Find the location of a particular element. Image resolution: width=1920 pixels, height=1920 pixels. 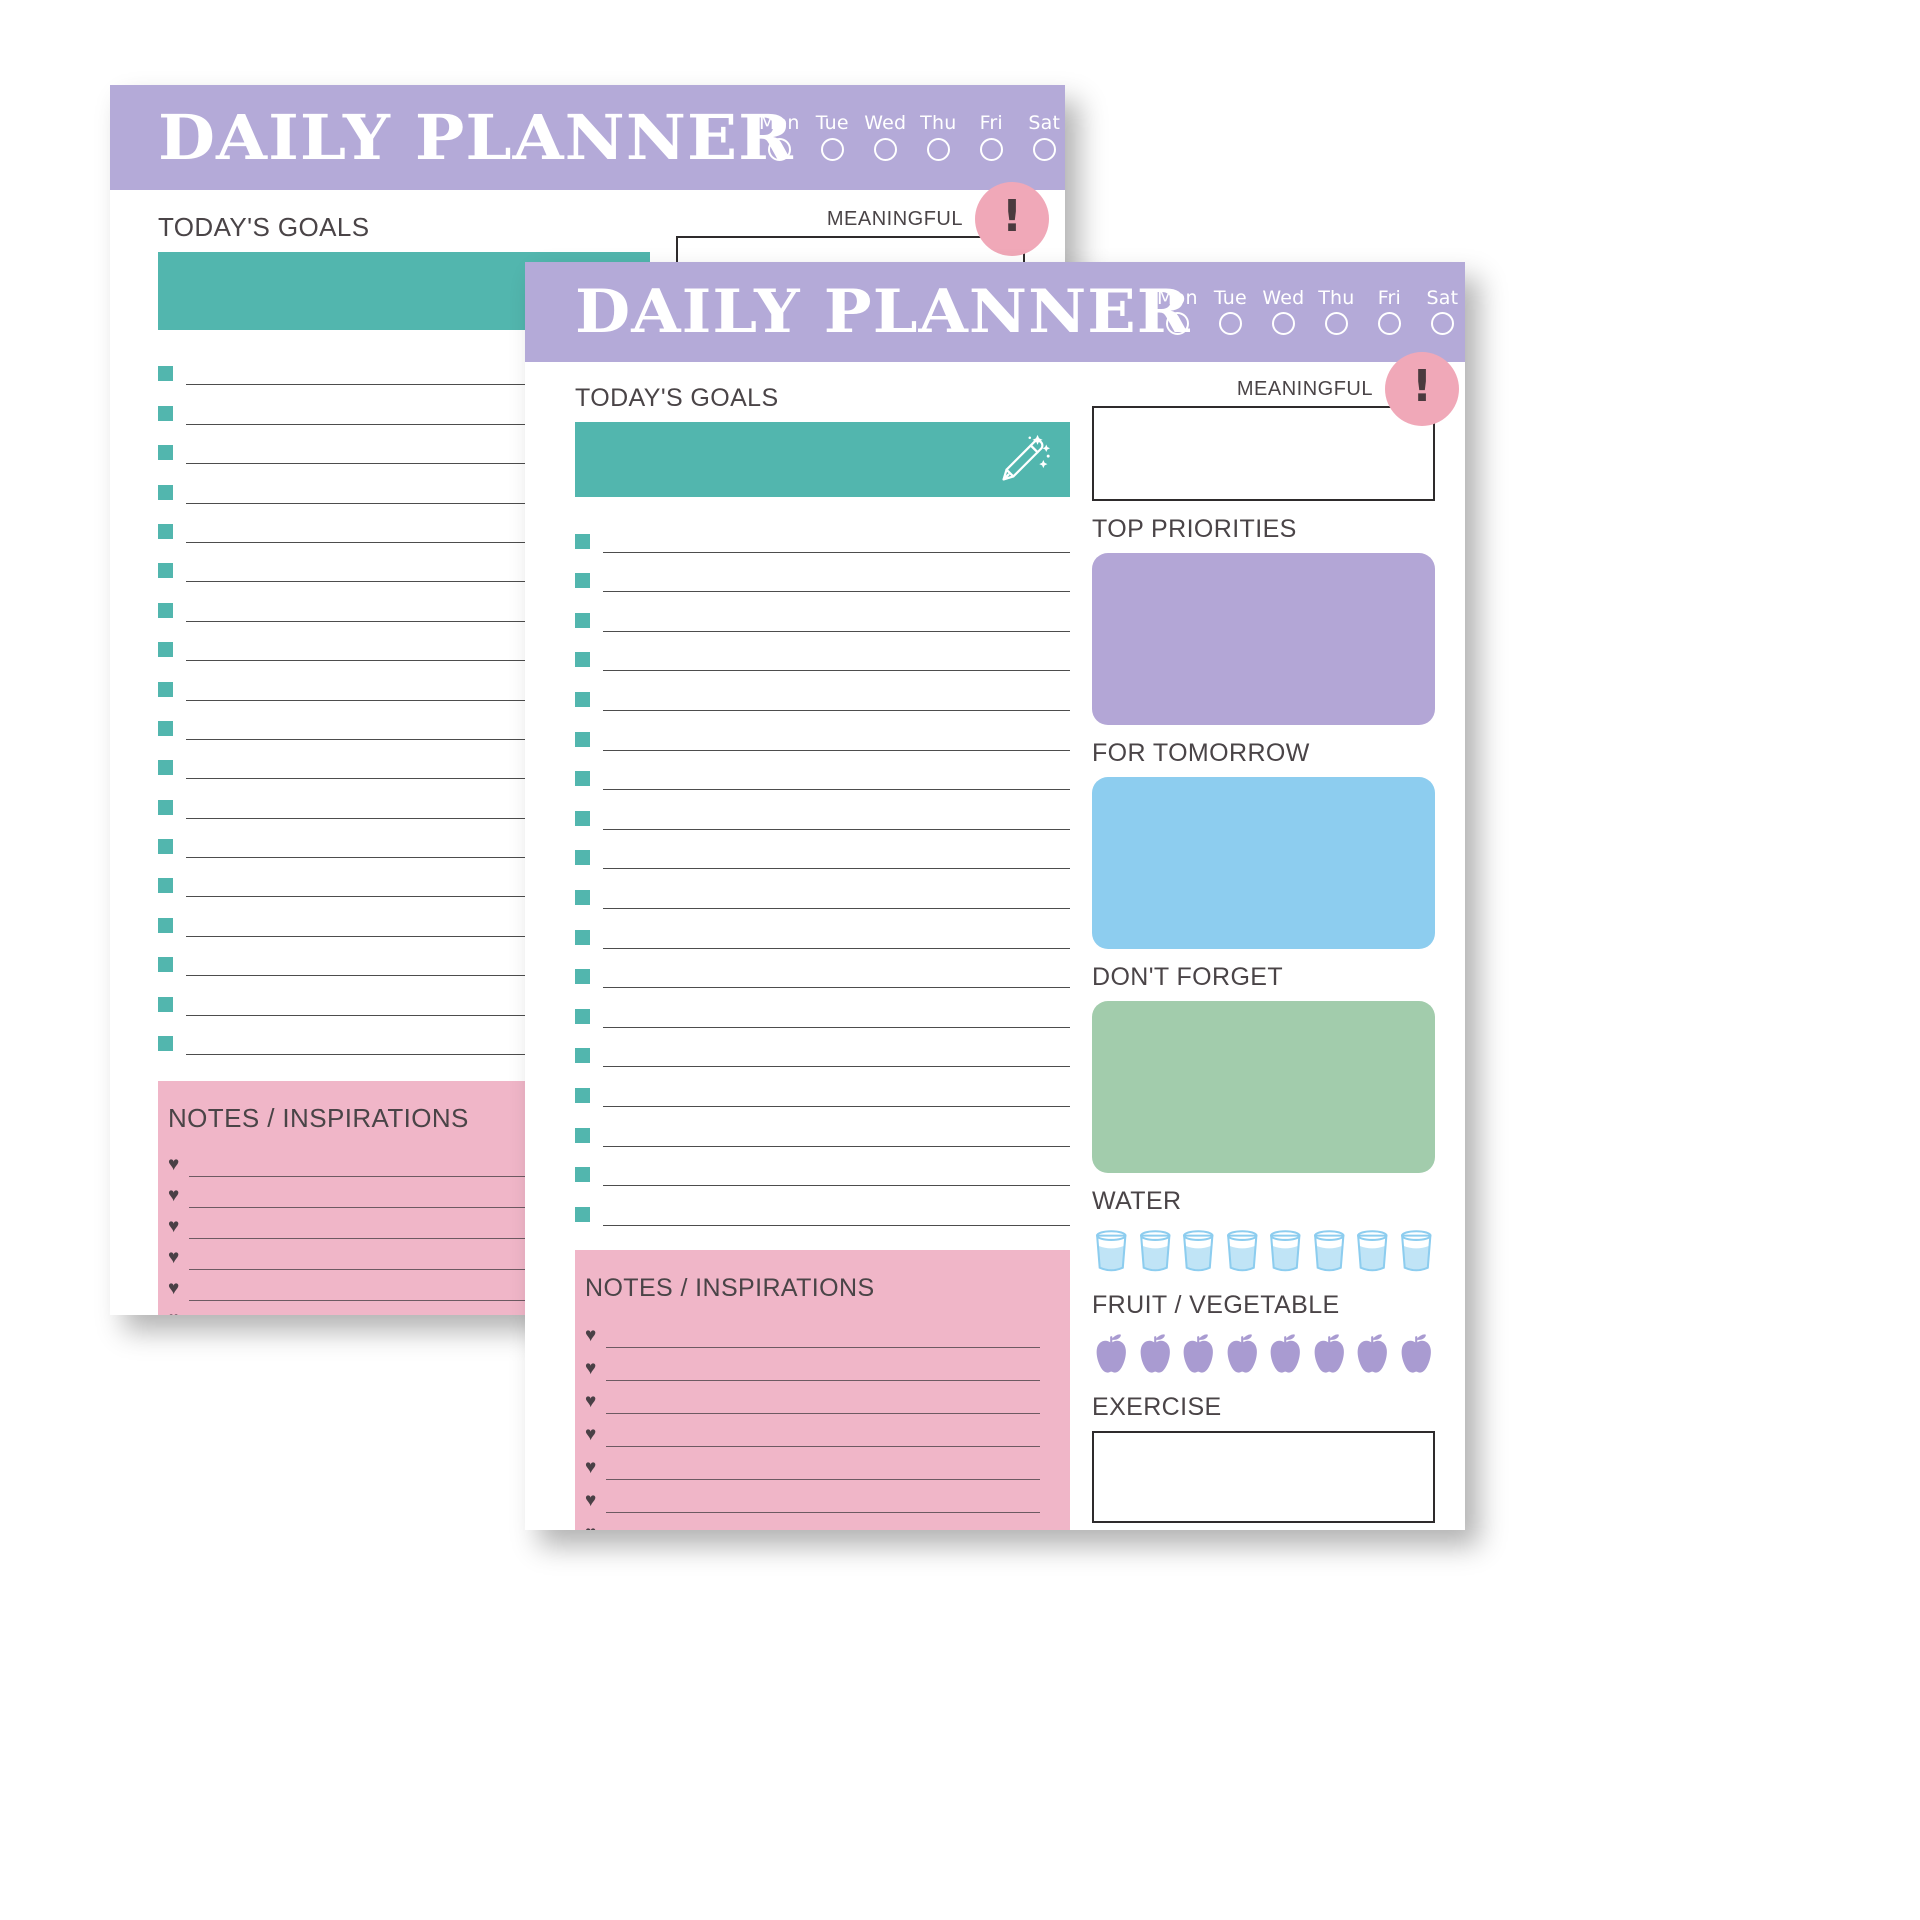

top-priorities-input is located at coordinates (1263, 639).